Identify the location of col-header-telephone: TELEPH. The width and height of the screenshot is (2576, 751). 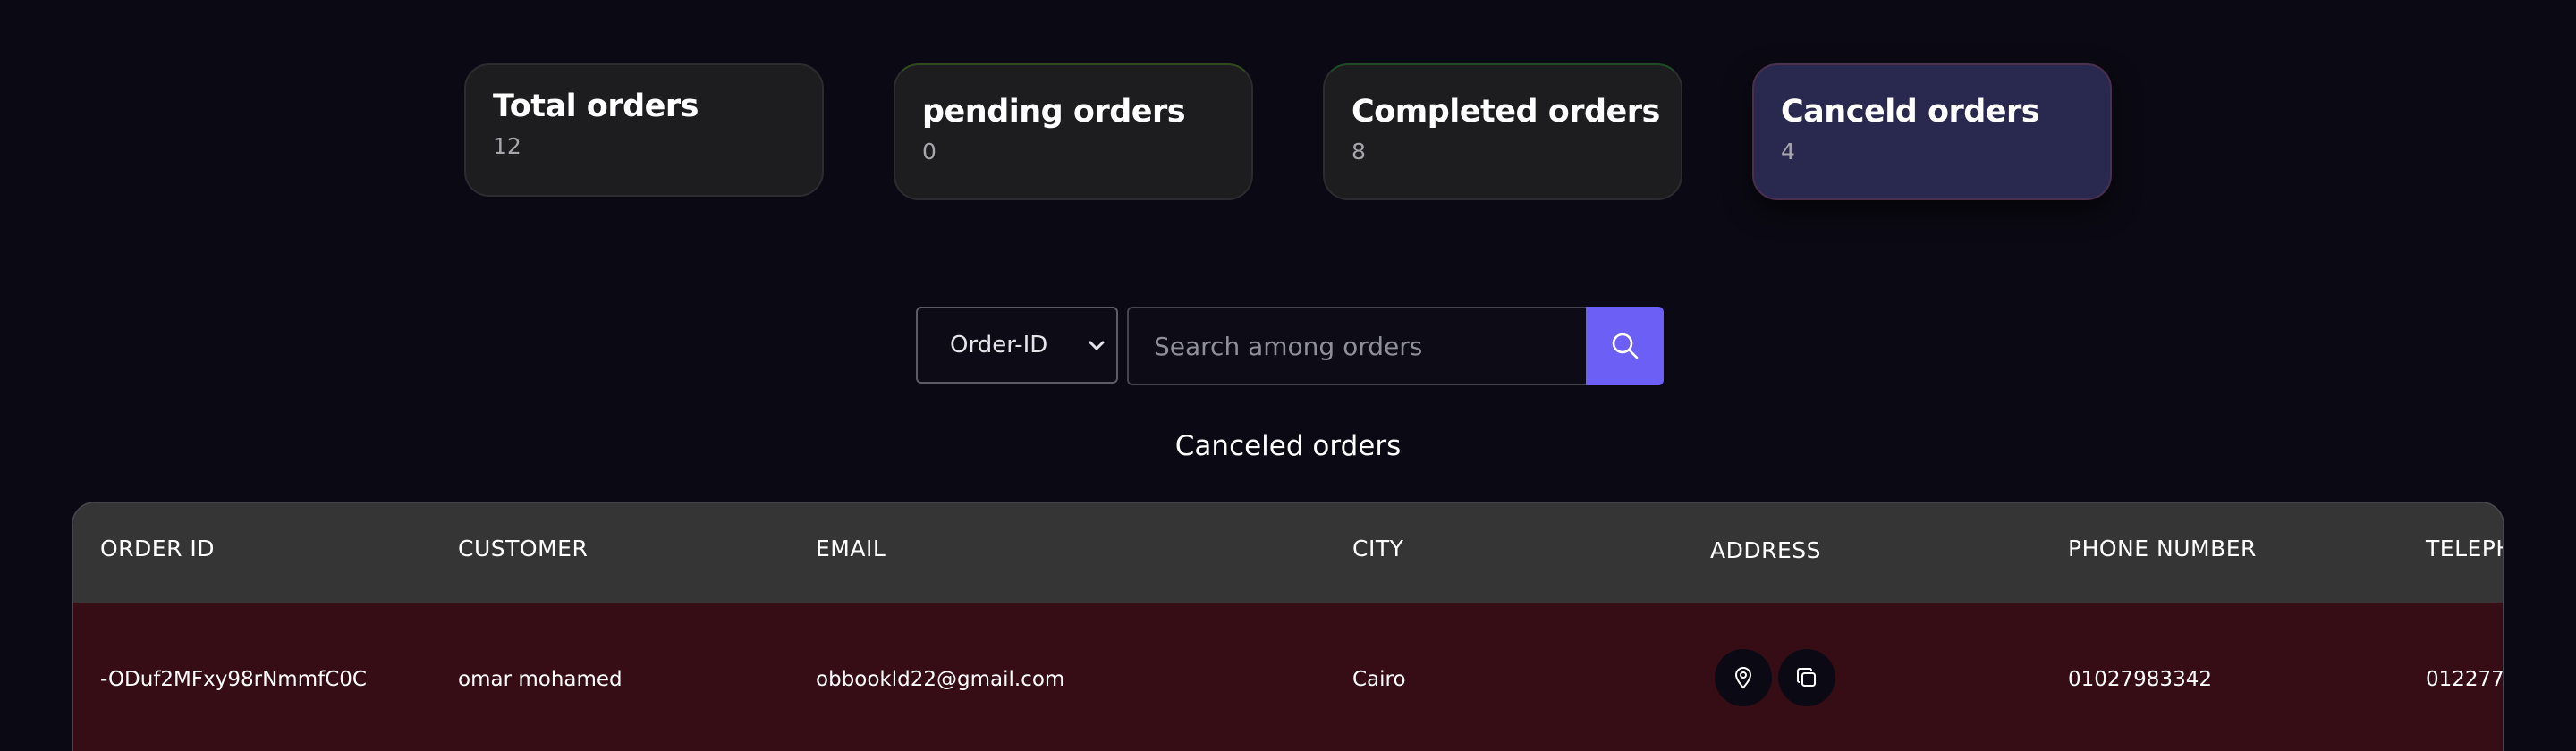
(2464, 548).